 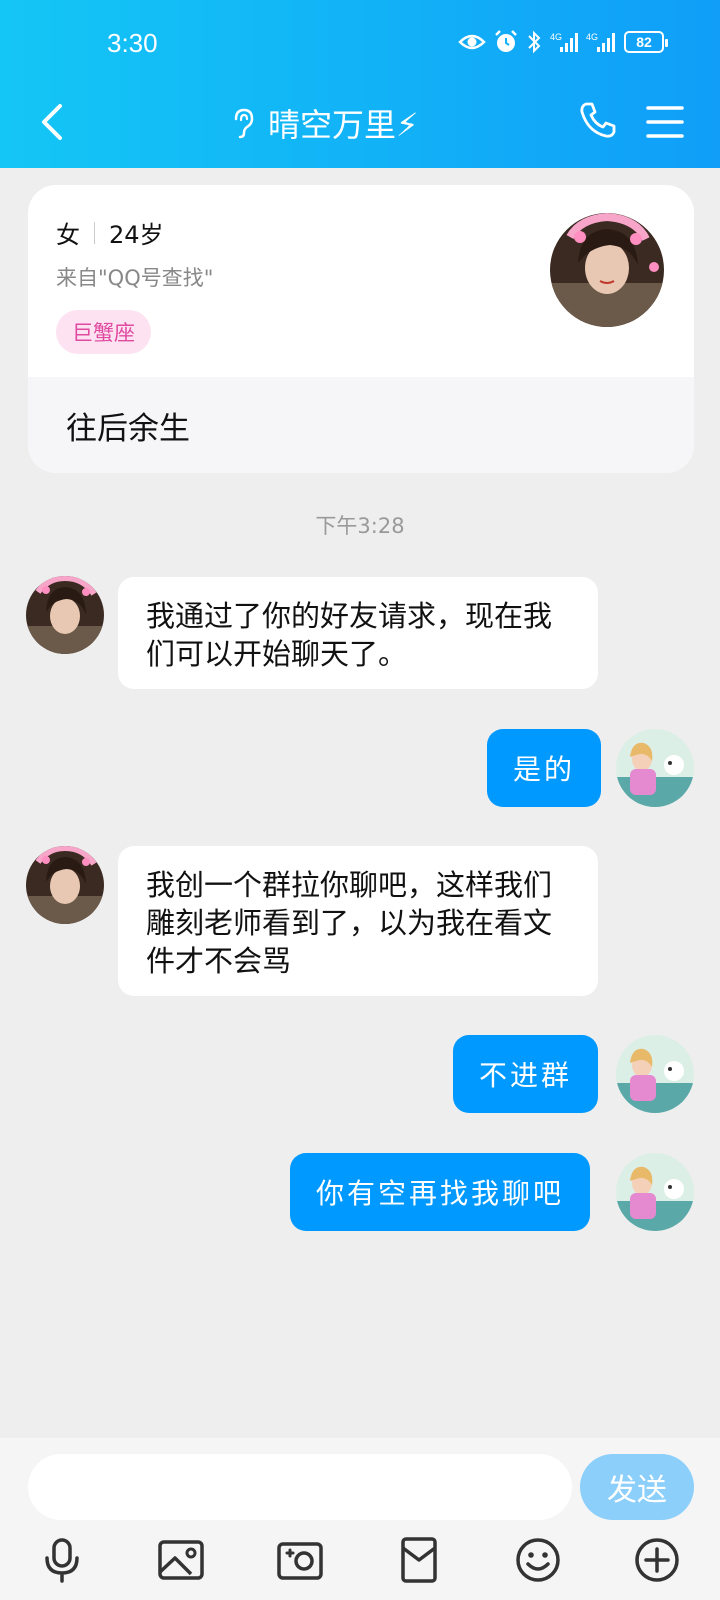 What do you see at coordinates (244, 123) in the screenshot?
I see `ear-icon` at bounding box center [244, 123].